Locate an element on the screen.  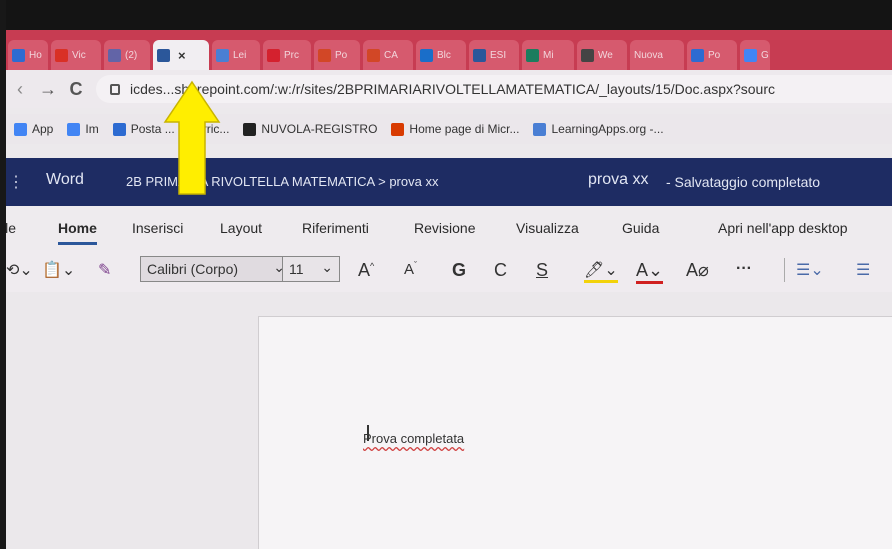
monitor-bezel-left is located at coordinates (3, 274).